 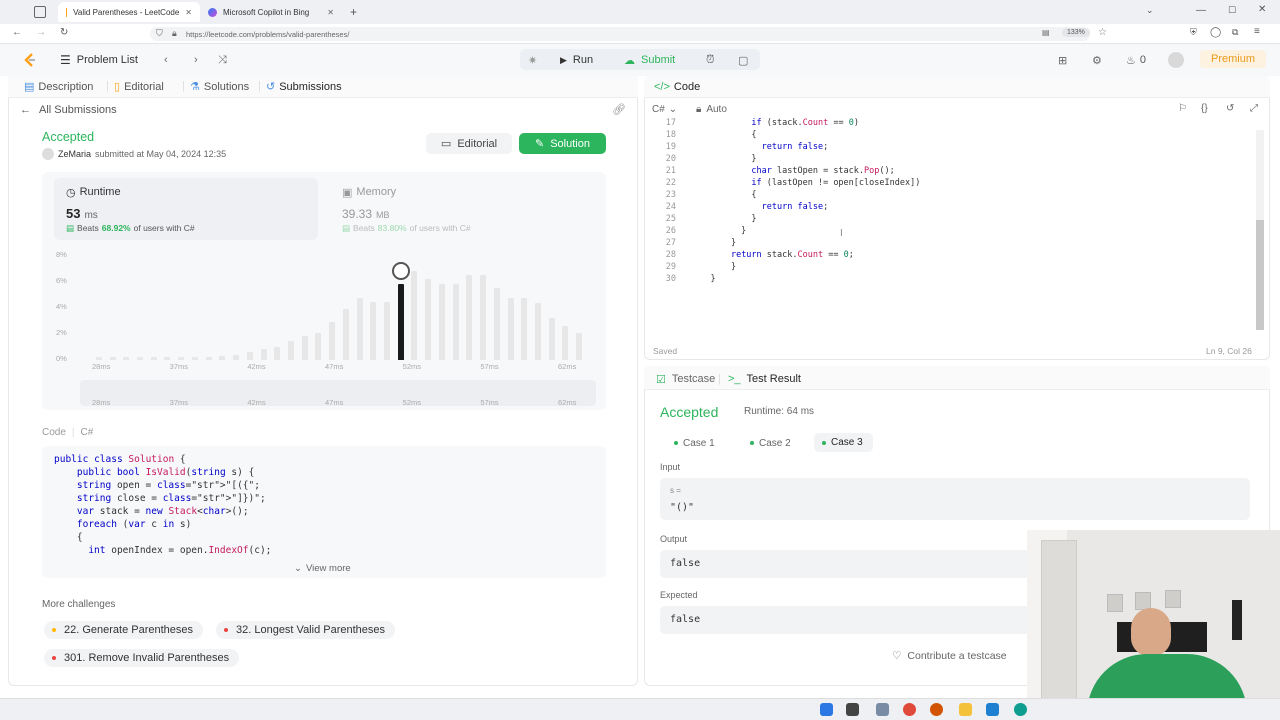 What do you see at coordinates (74, 154) in the screenshot?
I see `username: ZeMaria` at bounding box center [74, 154].